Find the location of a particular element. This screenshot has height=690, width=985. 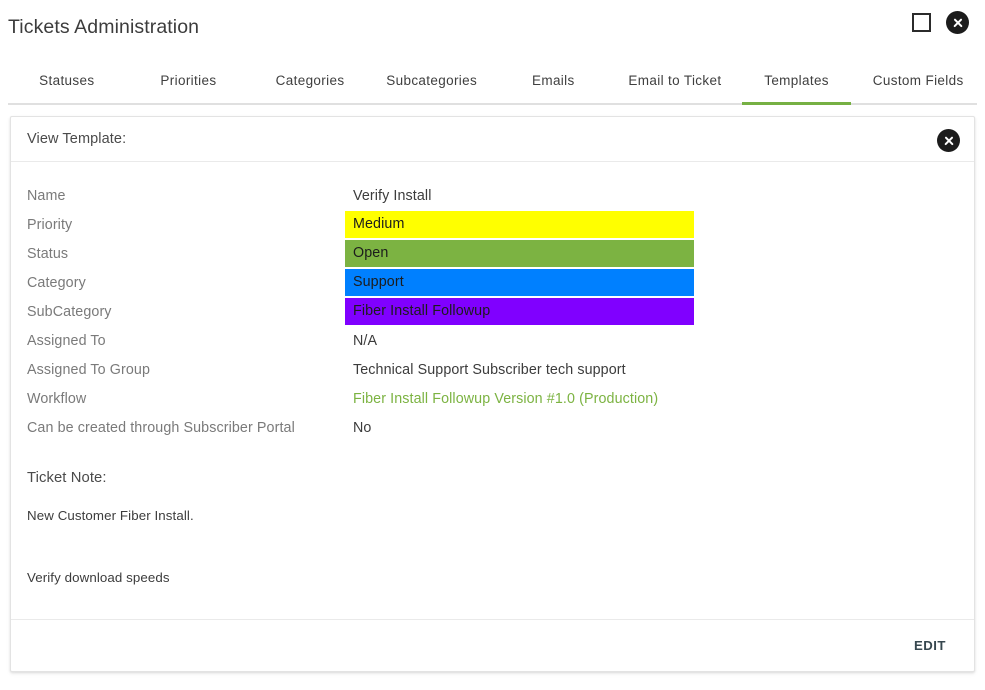

field-label: Priority is located at coordinates (50, 225).